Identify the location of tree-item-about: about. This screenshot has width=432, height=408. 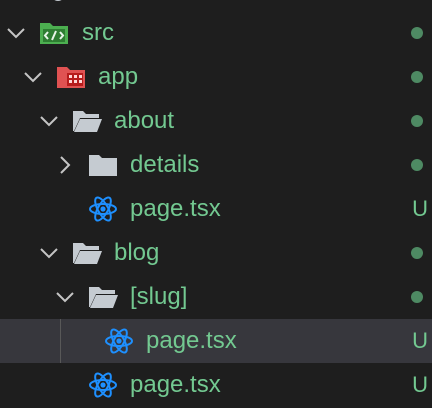
(216, 121).